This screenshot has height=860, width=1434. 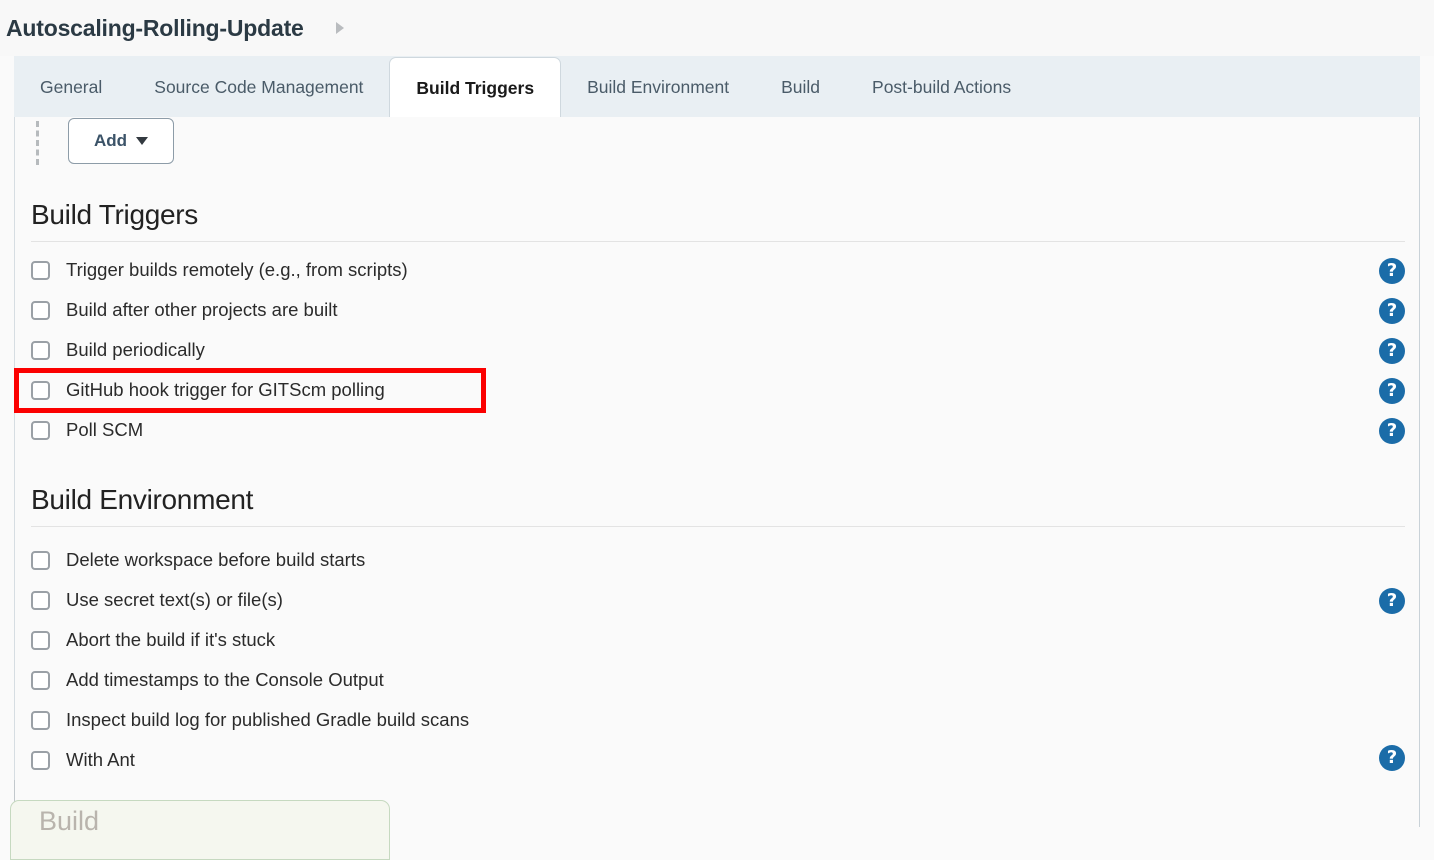 What do you see at coordinates (142, 141) in the screenshot?
I see `caret-down-icon` at bounding box center [142, 141].